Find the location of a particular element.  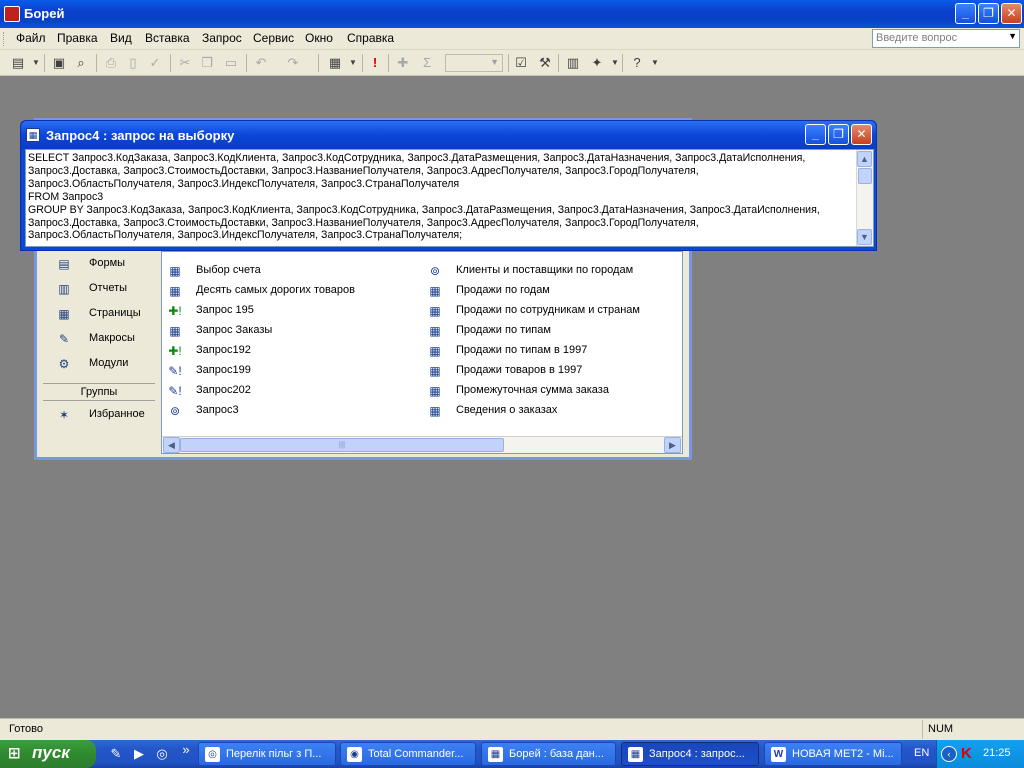

system-tray: ‹ K 21:25 is located at coordinates (980, 754).